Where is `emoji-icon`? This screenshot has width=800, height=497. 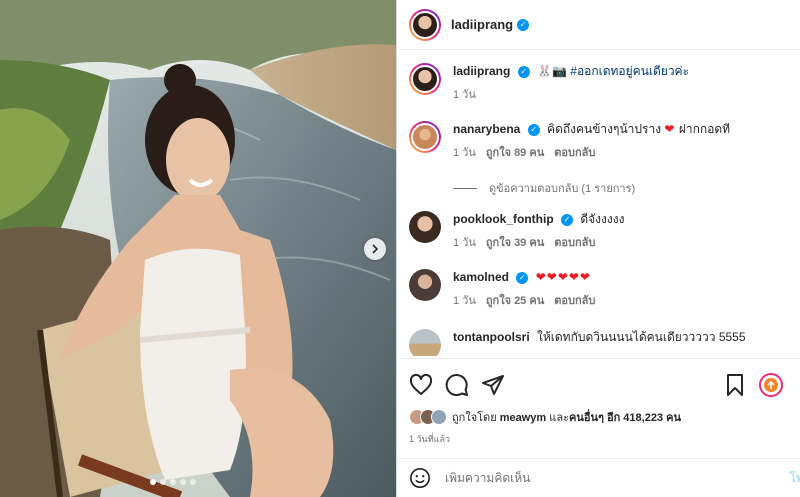
emoji-icon is located at coordinates (420, 478).